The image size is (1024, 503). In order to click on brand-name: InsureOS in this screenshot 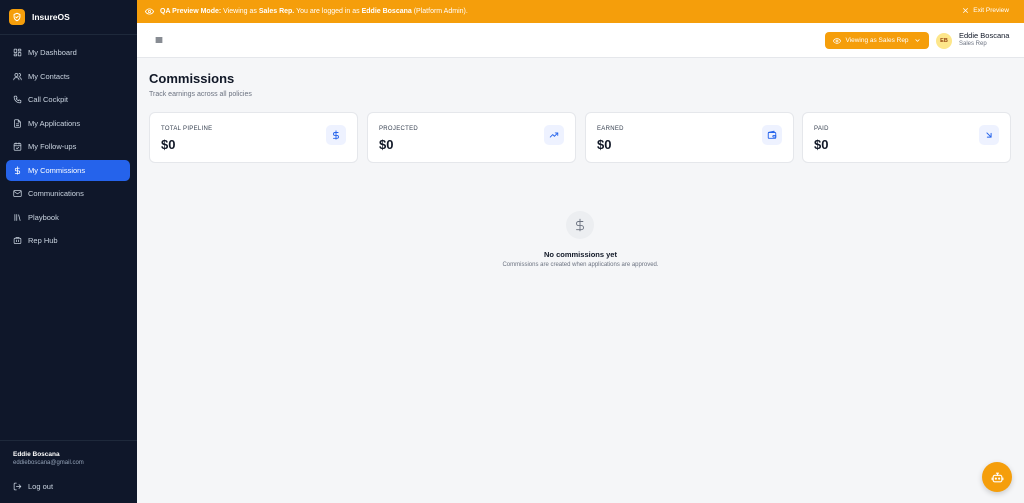, I will do `click(51, 17)`.